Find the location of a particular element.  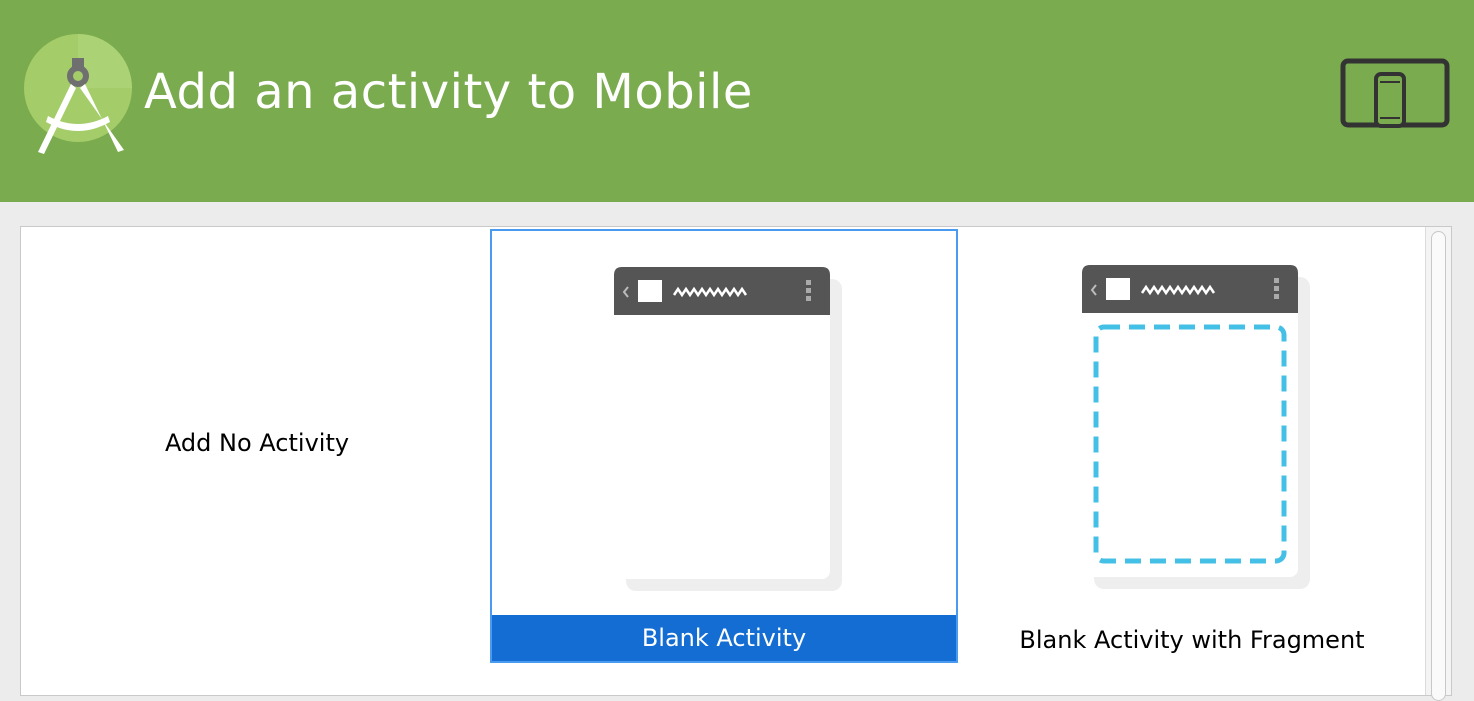

blank-activity-preview-icon is located at coordinates (728, 429).